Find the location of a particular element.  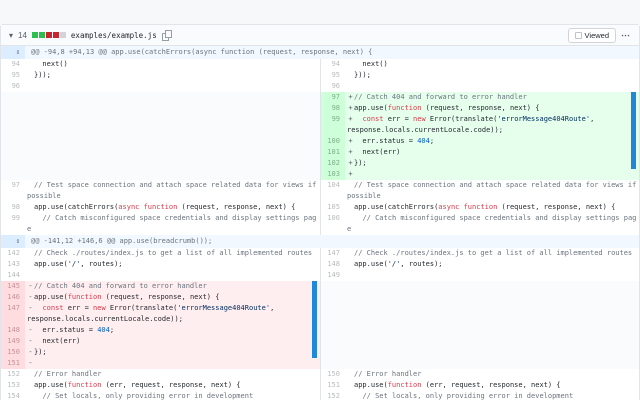

line-number: 154 is located at coordinates (13, 395).